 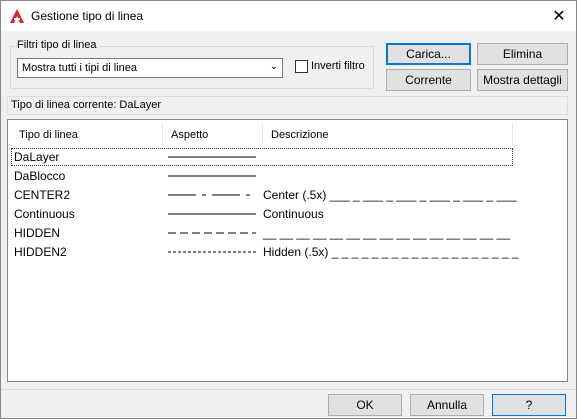 I want to click on footer-divider, so click(x=288, y=389).